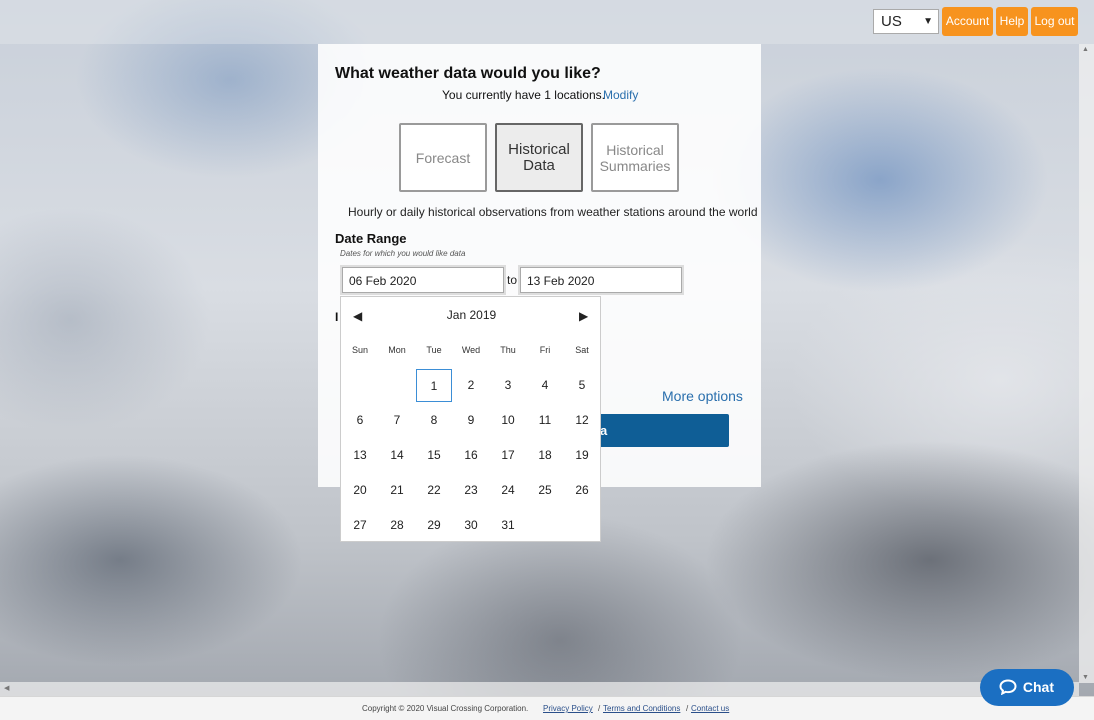 The width and height of the screenshot is (1094, 720). Describe the element at coordinates (359, 350) in the screenshot. I see `weekday-header: Sun` at that location.